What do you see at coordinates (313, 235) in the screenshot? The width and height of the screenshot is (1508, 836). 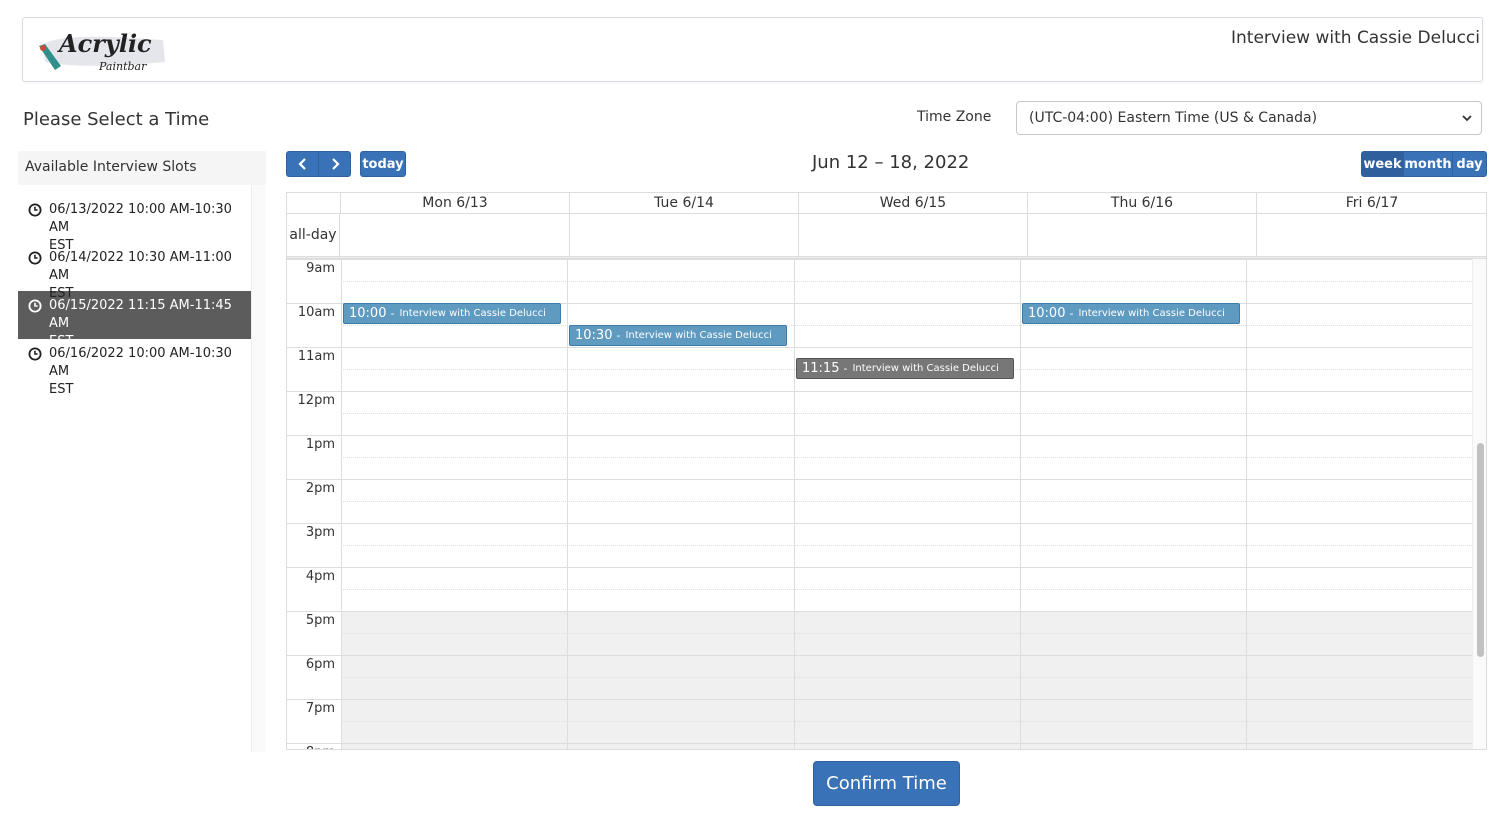 I see `allday-label: all-day` at bounding box center [313, 235].